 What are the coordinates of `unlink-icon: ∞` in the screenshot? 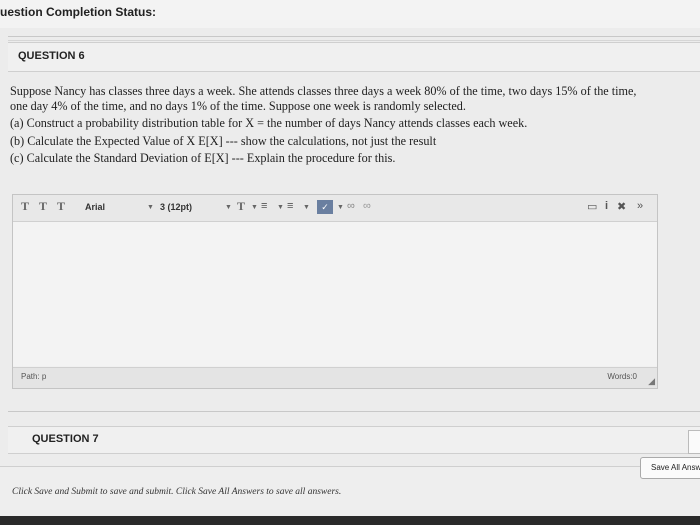 It's located at (367, 206).